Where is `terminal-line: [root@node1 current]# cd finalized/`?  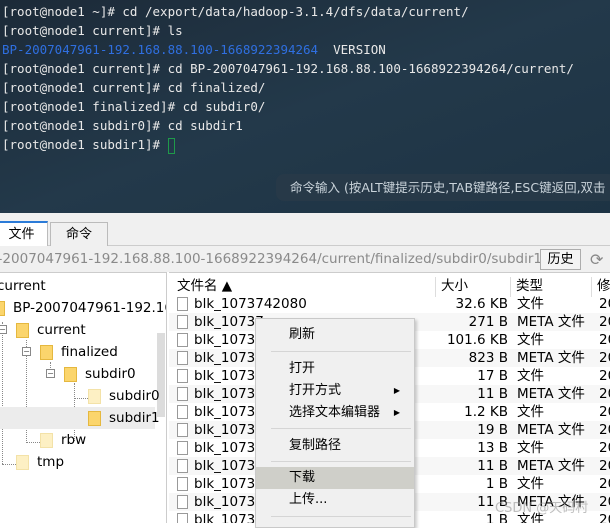
terminal-line: [root@node1 current]# cd finalized/ is located at coordinates (134, 87).